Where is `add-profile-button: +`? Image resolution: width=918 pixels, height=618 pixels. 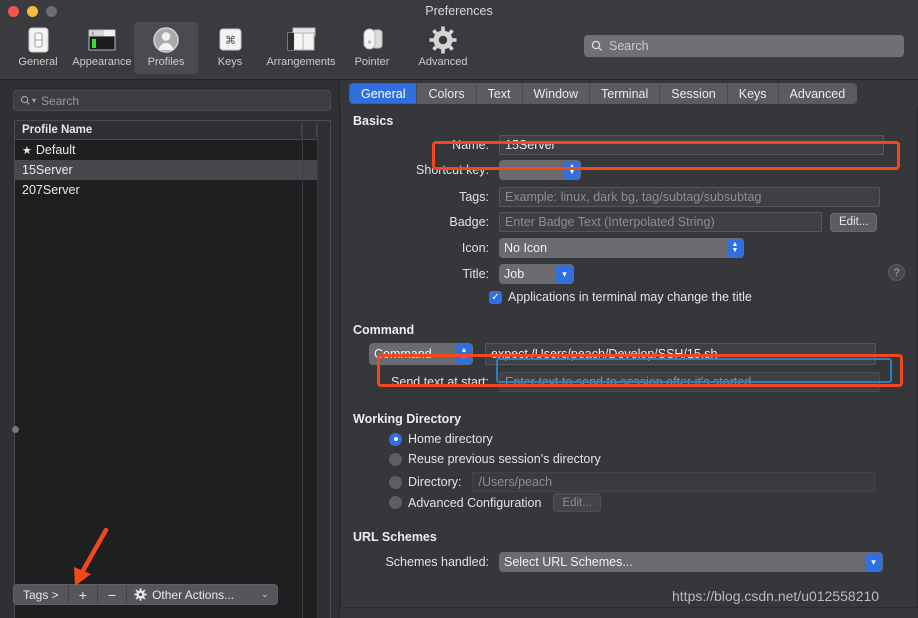
add-profile-button: + is located at coordinates (83, 594).